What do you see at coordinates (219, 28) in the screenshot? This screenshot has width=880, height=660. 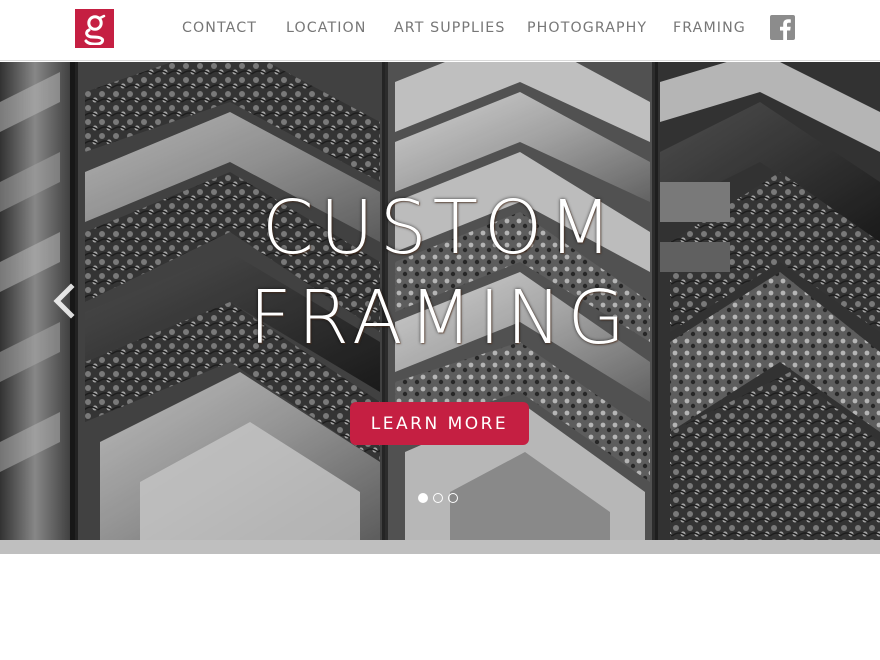 I see `nav-contact: CONTACT` at bounding box center [219, 28].